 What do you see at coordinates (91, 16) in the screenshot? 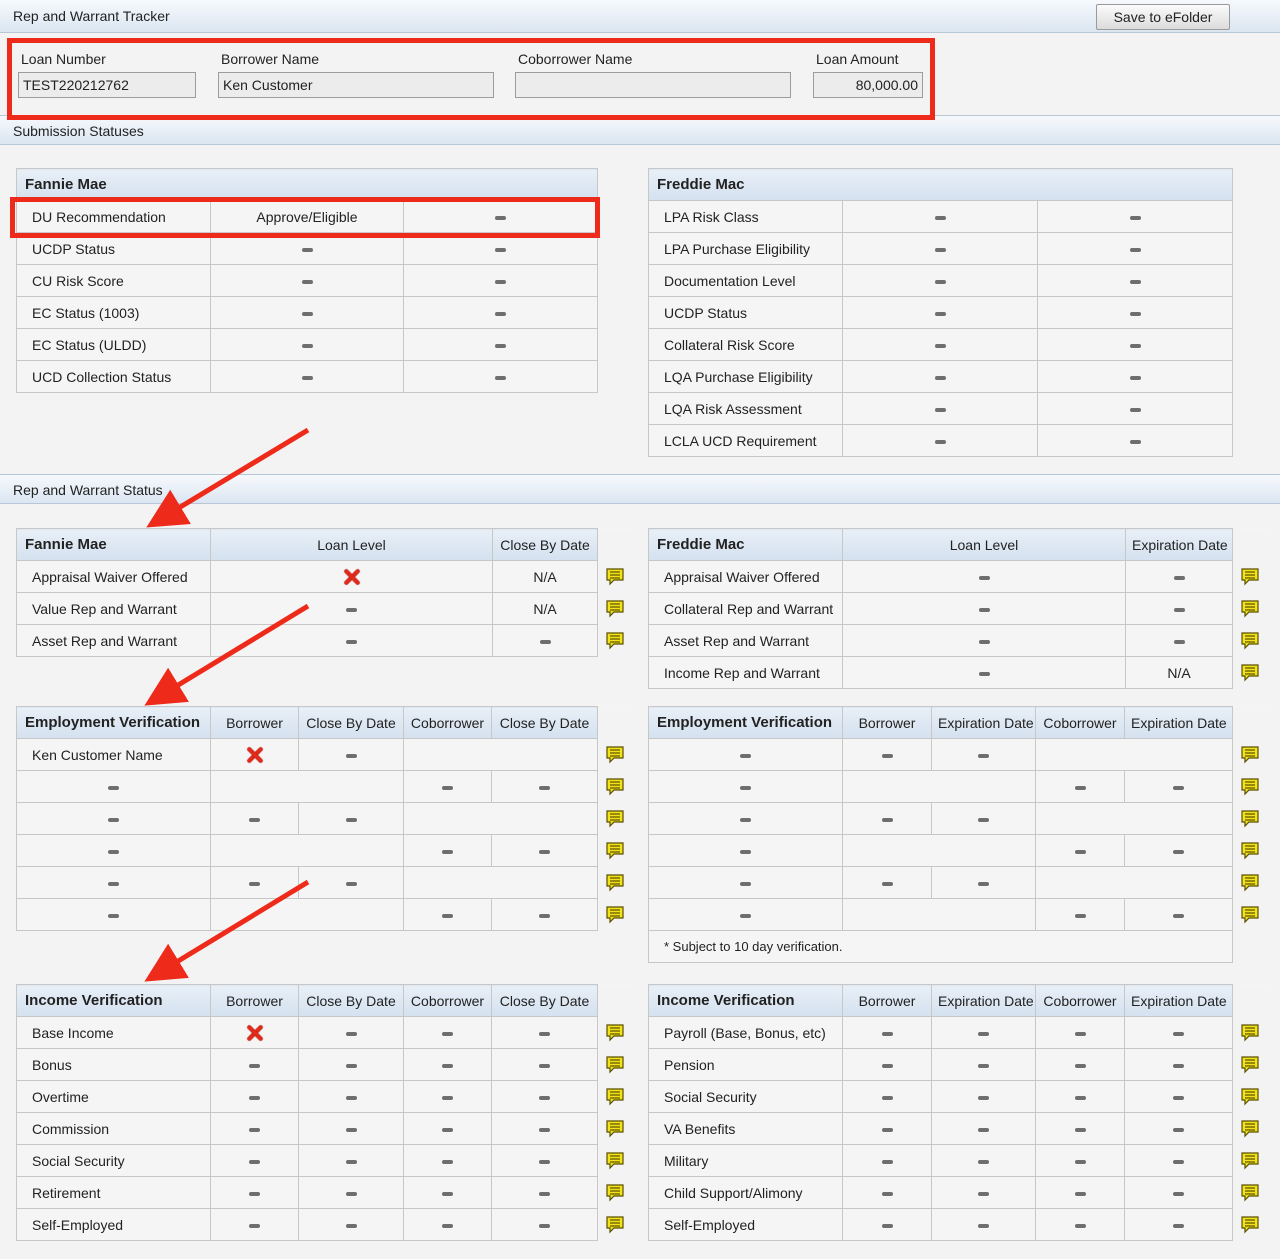
I see `page-title: Rep and Warrant Tracker` at bounding box center [91, 16].